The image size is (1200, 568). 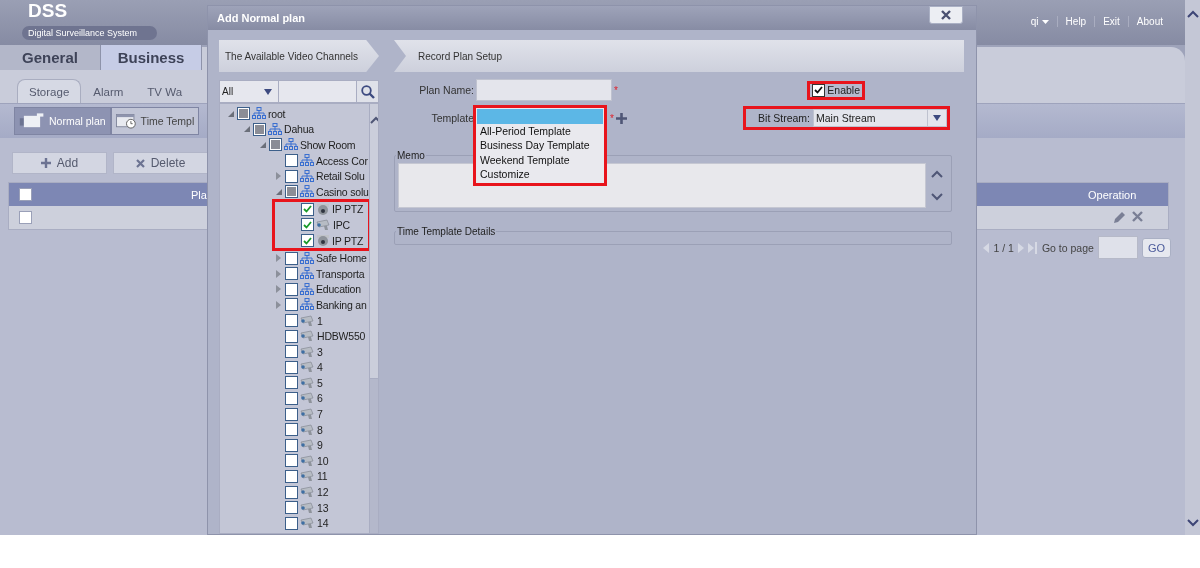 I want to click on plan-name-field, so click(x=544, y=90).